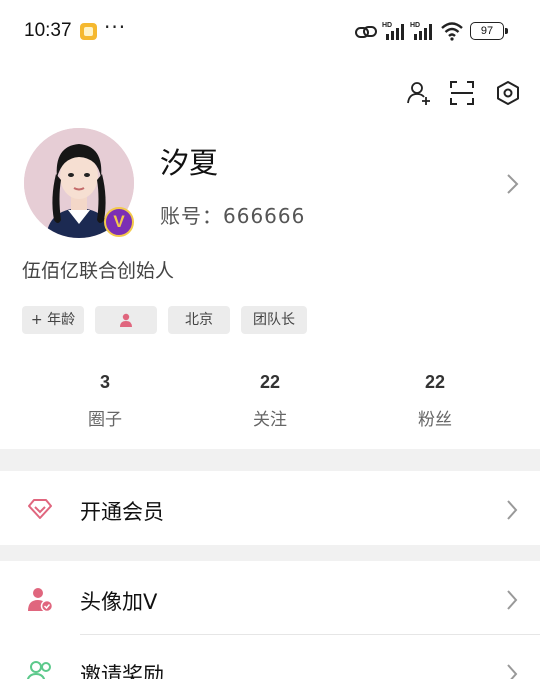 The image size is (540, 679). I want to click on vip-badge: V, so click(119, 222).